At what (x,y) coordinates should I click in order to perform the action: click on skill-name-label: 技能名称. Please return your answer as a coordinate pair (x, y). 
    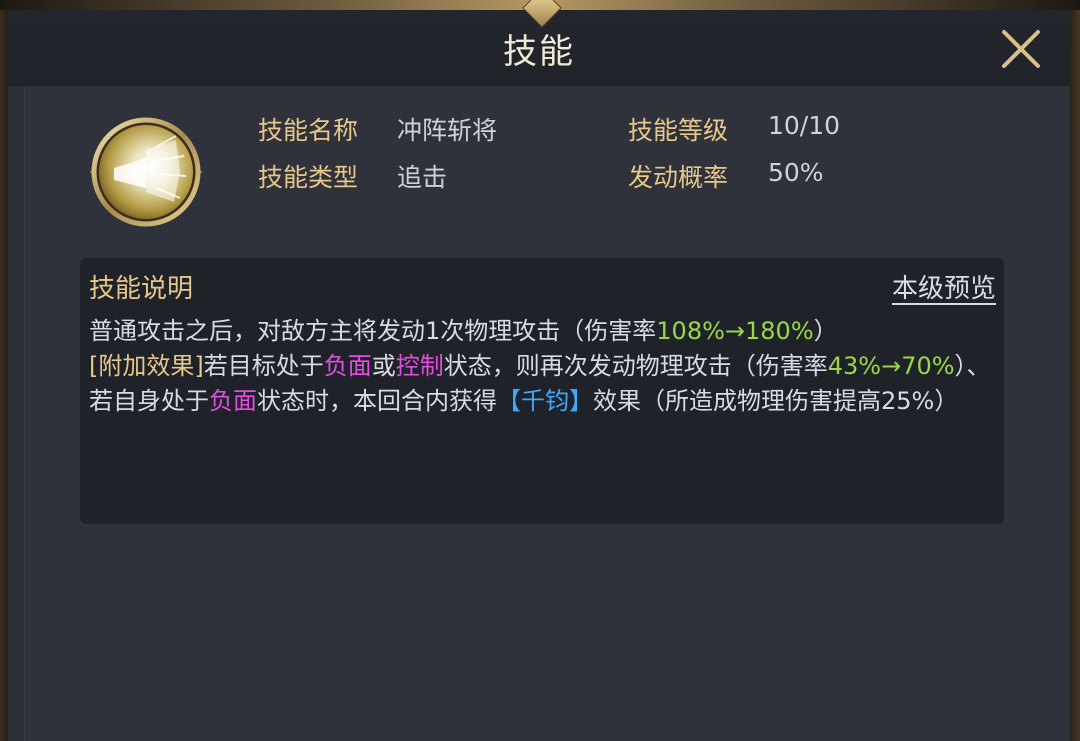
    Looking at the image, I should click on (308, 130).